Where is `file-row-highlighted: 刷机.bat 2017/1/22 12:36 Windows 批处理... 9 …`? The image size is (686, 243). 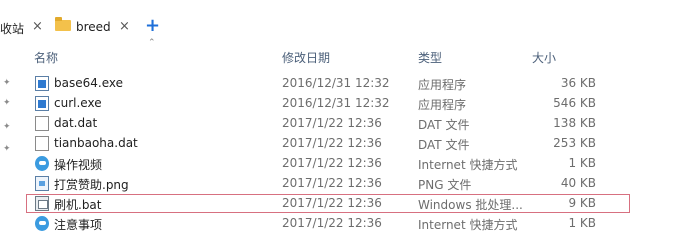
file-row-highlighted: 刷机.bat 2017/1/22 12:36 Windows 批处理... 9 … is located at coordinates (328, 203).